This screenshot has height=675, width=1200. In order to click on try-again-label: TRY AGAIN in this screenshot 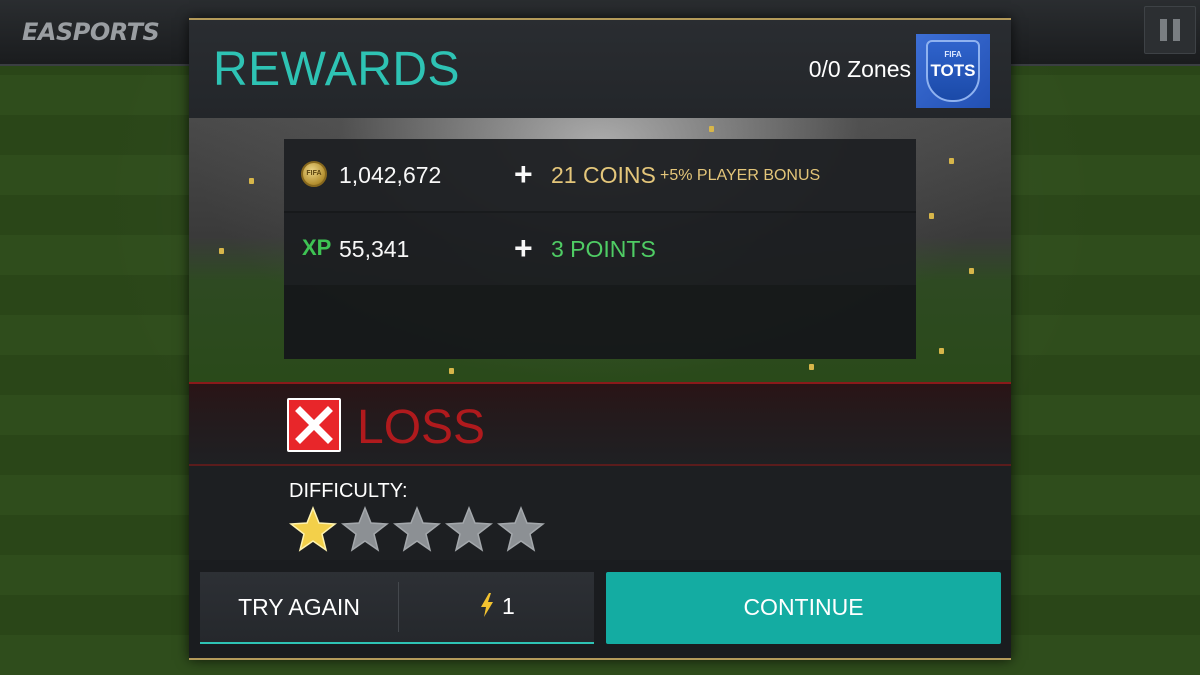, I will do `click(299, 607)`.